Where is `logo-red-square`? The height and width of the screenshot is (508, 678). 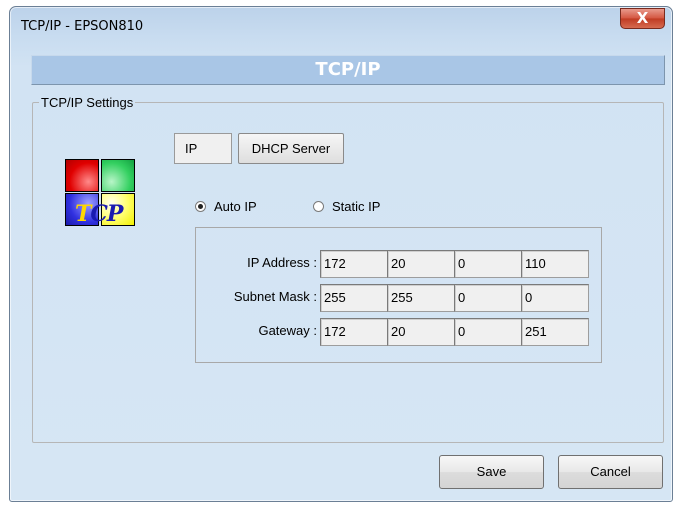
logo-red-square is located at coordinates (82, 175).